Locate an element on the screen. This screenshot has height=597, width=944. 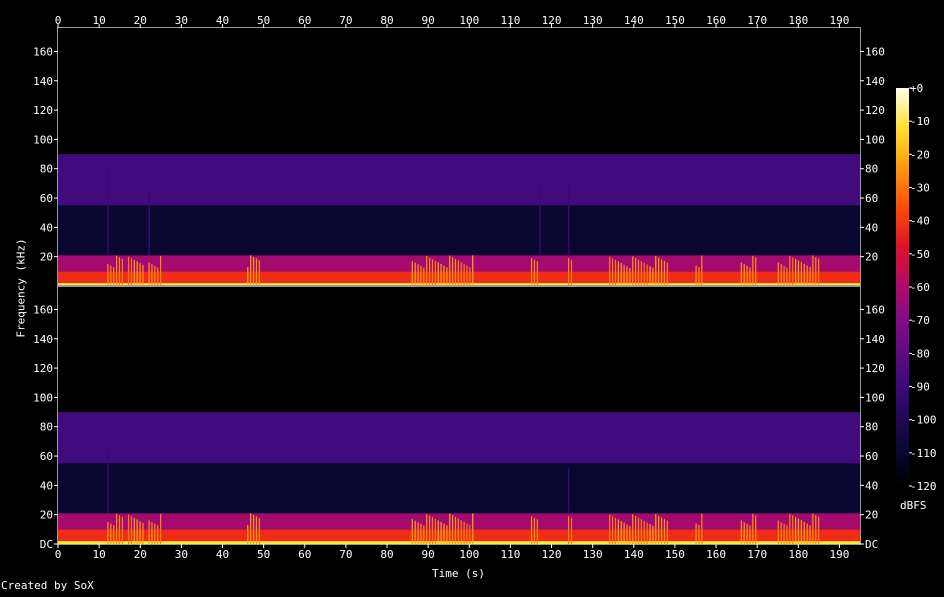
colorbar-tick-label: -50 is located at coordinates (920, 254).